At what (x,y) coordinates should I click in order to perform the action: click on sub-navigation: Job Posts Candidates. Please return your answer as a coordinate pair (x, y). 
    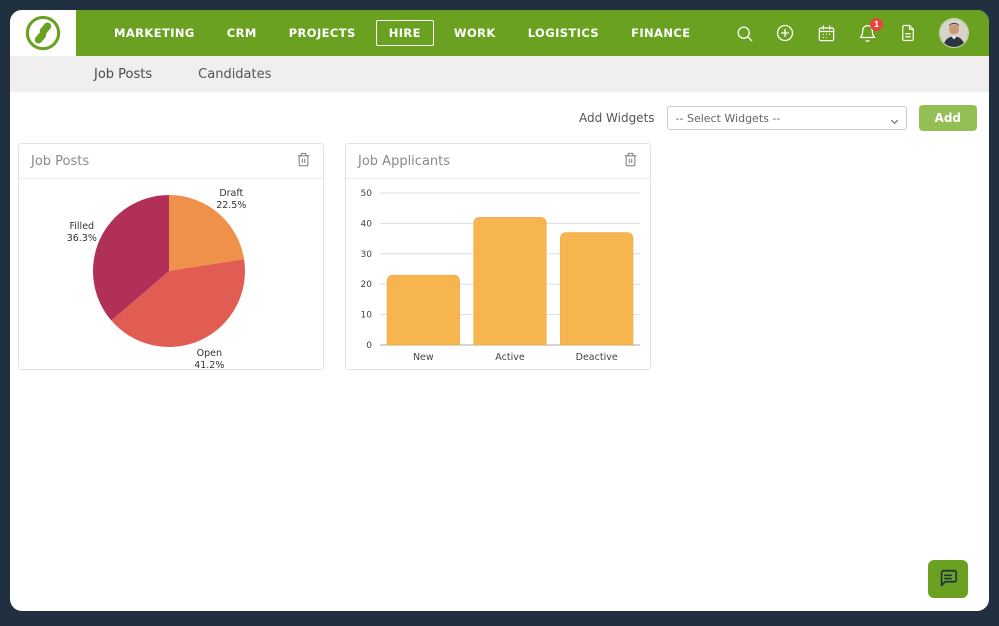
    Looking at the image, I should click on (499, 74).